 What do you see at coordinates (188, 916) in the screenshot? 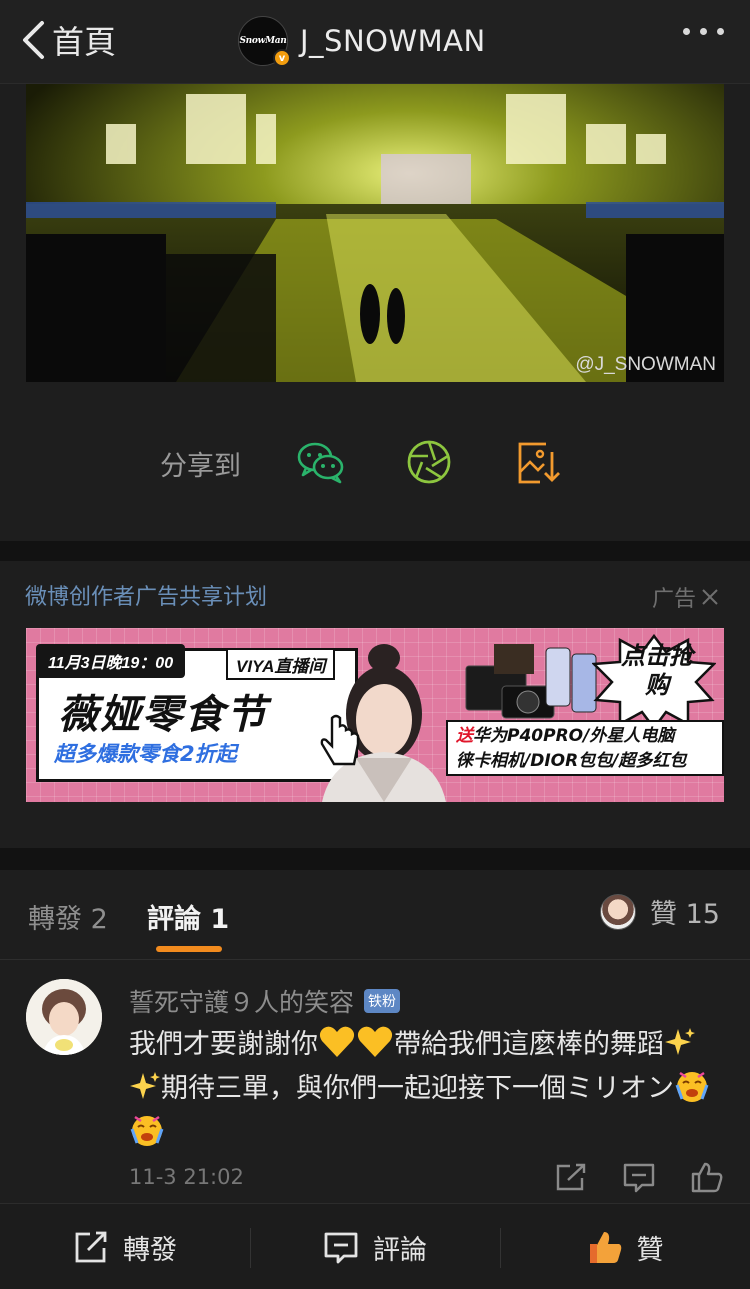
I see `tab-comments: 評論 1` at bounding box center [188, 916].